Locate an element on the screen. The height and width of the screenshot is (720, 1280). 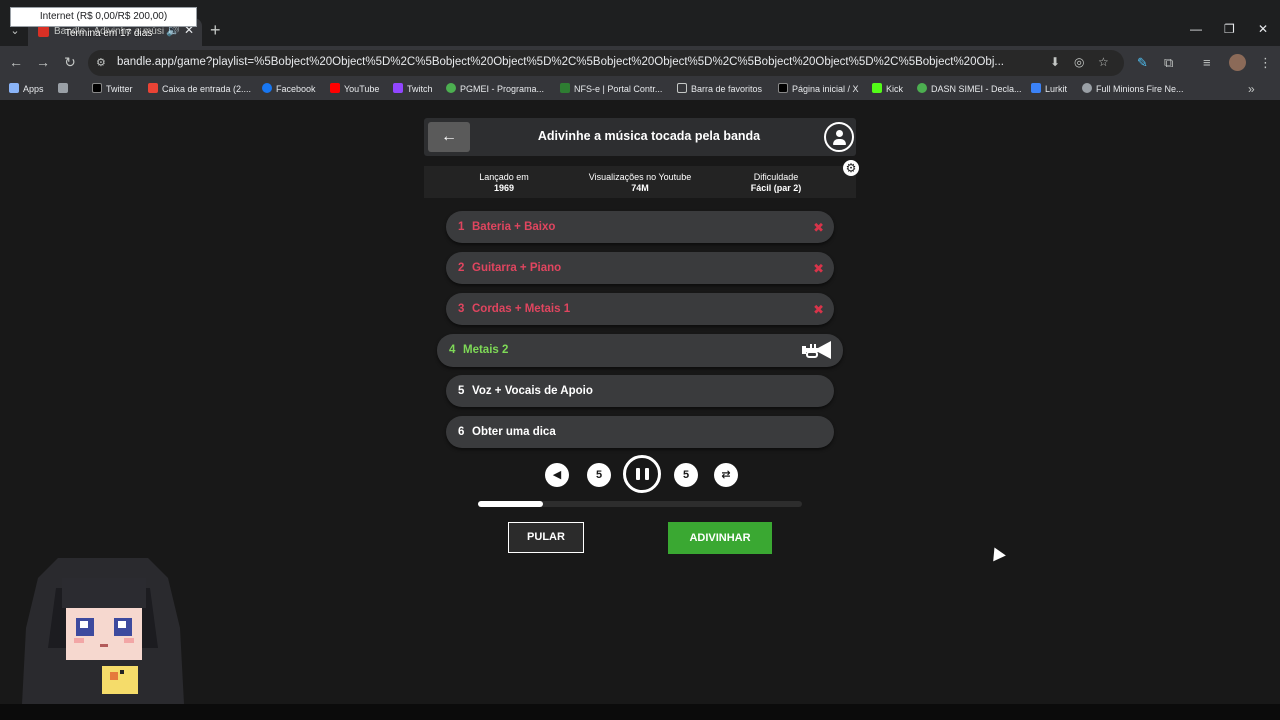
guess-button: ADIVINHAR is located at coordinates (720, 538).